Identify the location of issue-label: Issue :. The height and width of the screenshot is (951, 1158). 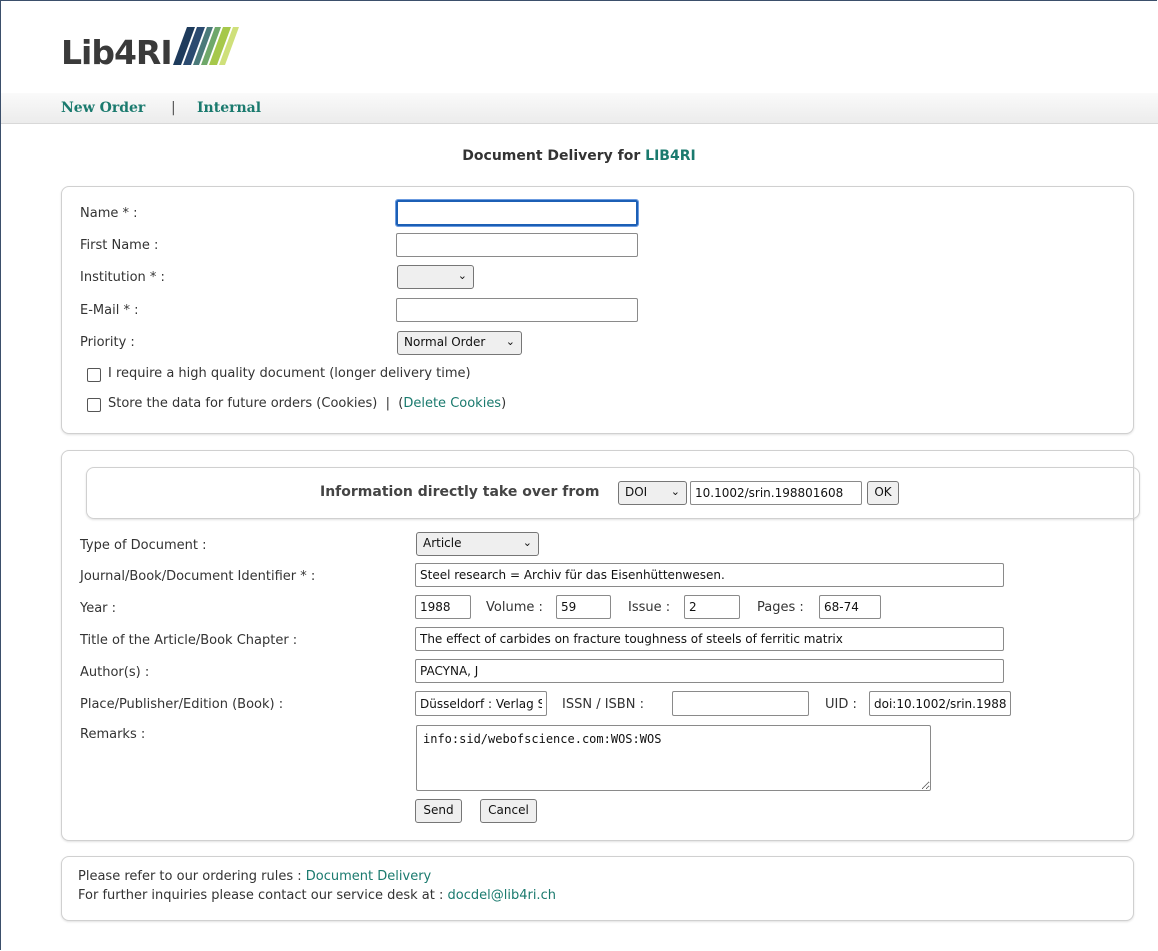
(649, 607).